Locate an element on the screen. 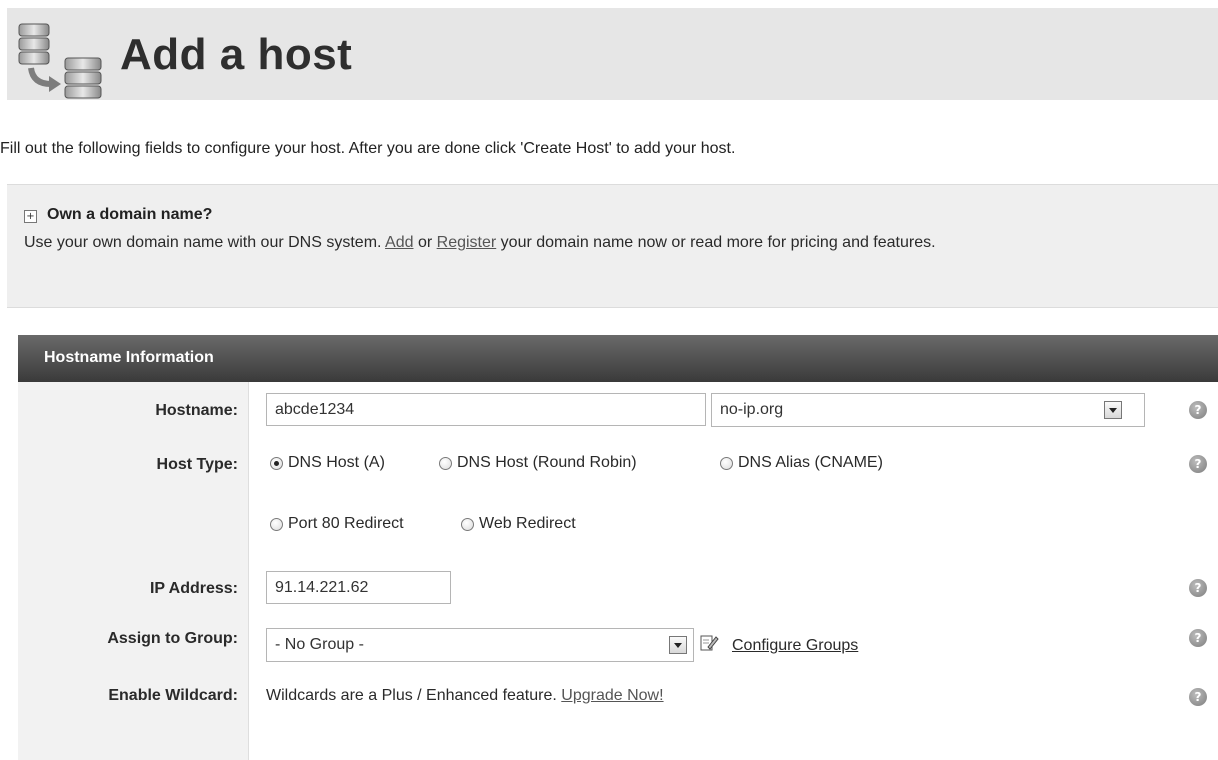 The image size is (1218, 760). servers-icon is located at coordinates (60, 61).